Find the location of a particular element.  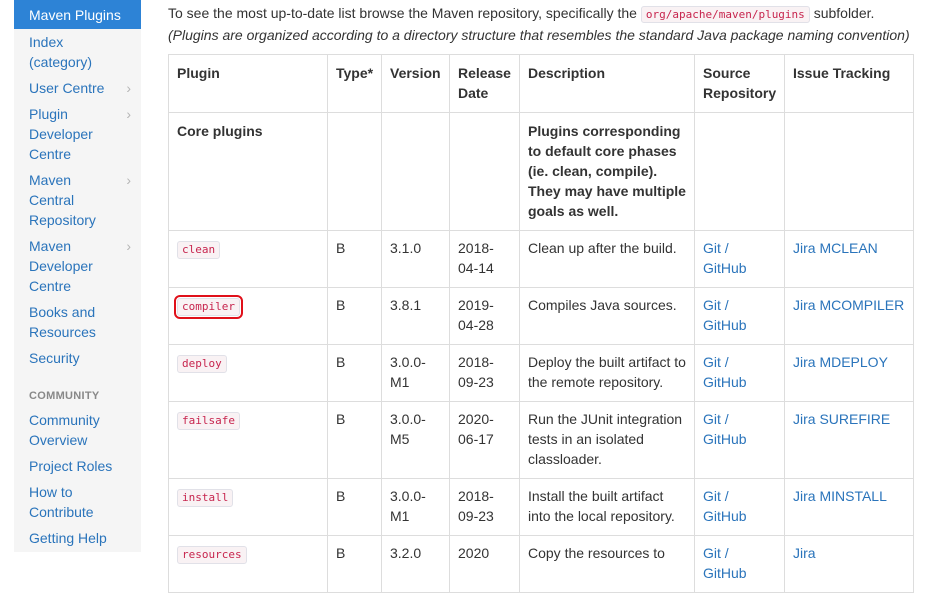

version-cell-text: 3.8.1 is located at coordinates (406, 305).